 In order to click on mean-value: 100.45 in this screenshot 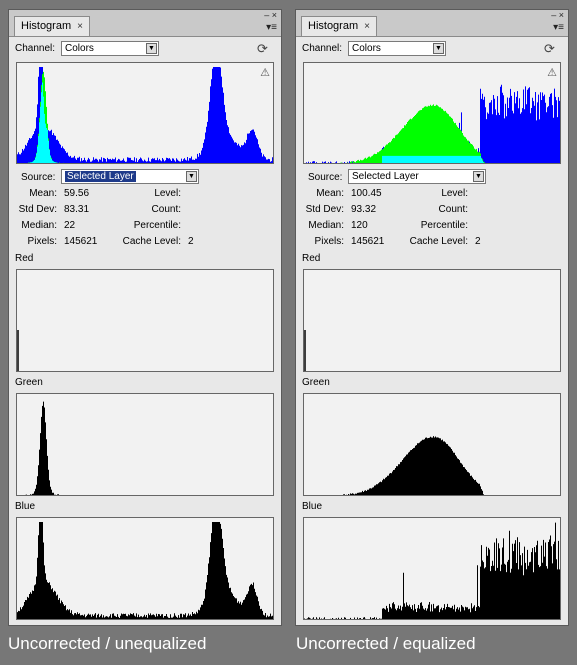, I will do `click(366, 193)`.